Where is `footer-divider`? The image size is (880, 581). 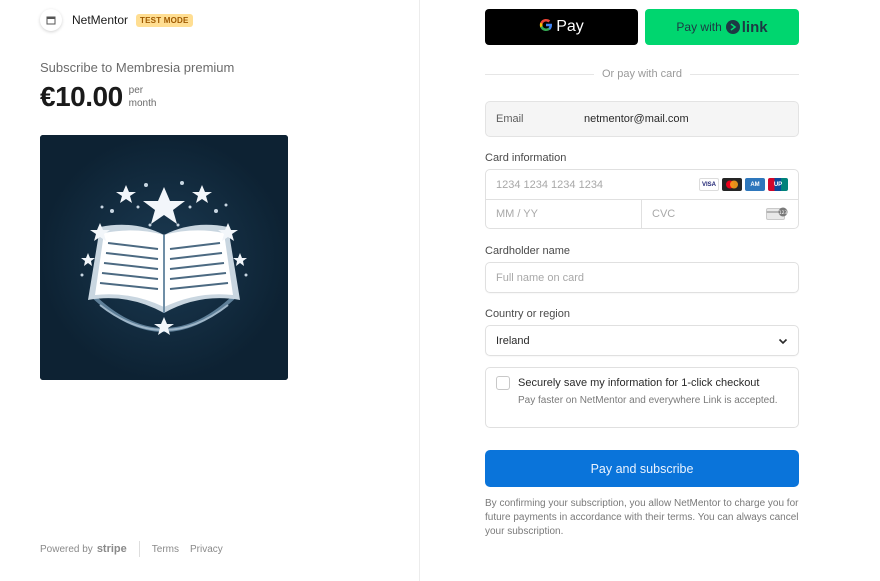 footer-divider is located at coordinates (139, 549).